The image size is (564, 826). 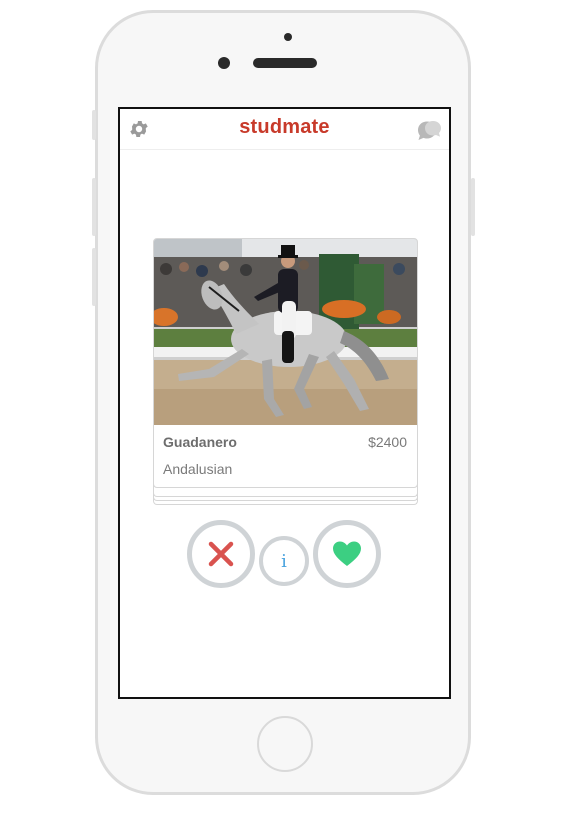 What do you see at coordinates (288, 37) in the screenshot?
I see `camera` at bounding box center [288, 37].